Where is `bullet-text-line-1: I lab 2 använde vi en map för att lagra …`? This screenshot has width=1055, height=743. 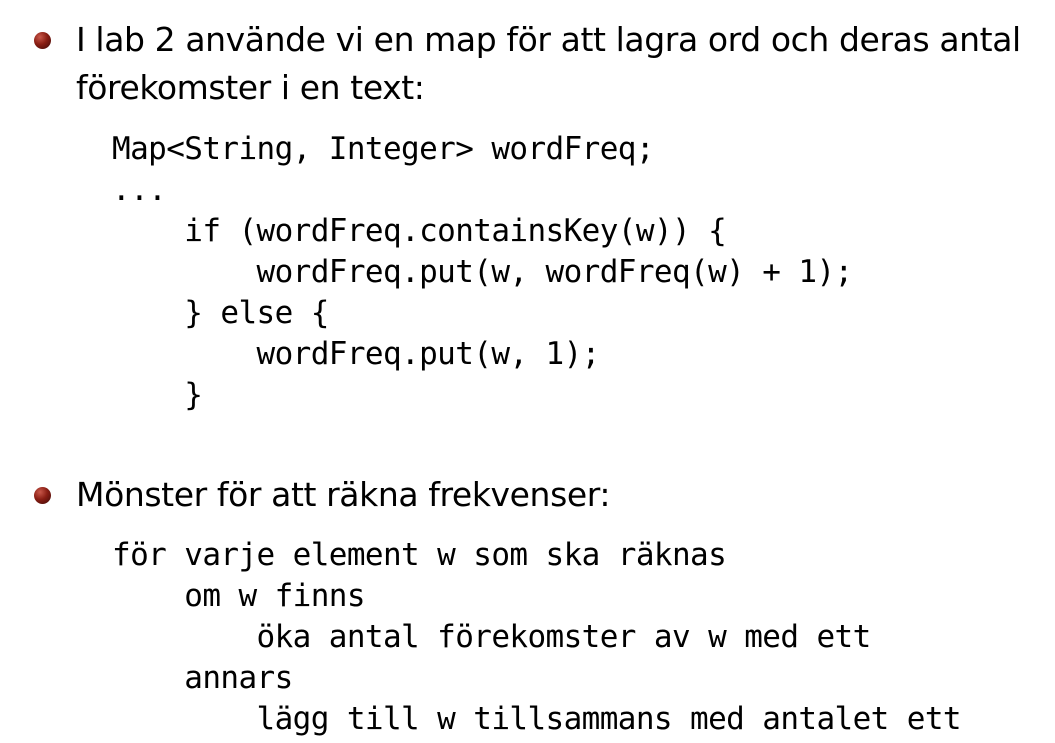
bullet-text-line-1: I lab 2 använde vi en map för att lagra … is located at coordinates (548, 39).